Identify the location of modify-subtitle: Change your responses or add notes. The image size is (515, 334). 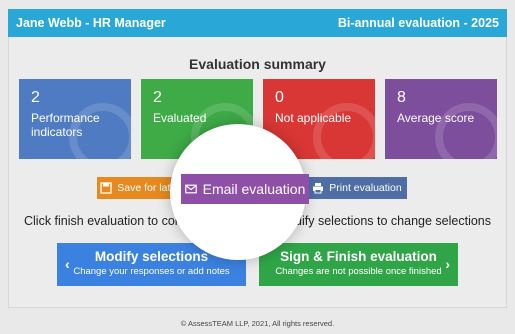
(151, 271).